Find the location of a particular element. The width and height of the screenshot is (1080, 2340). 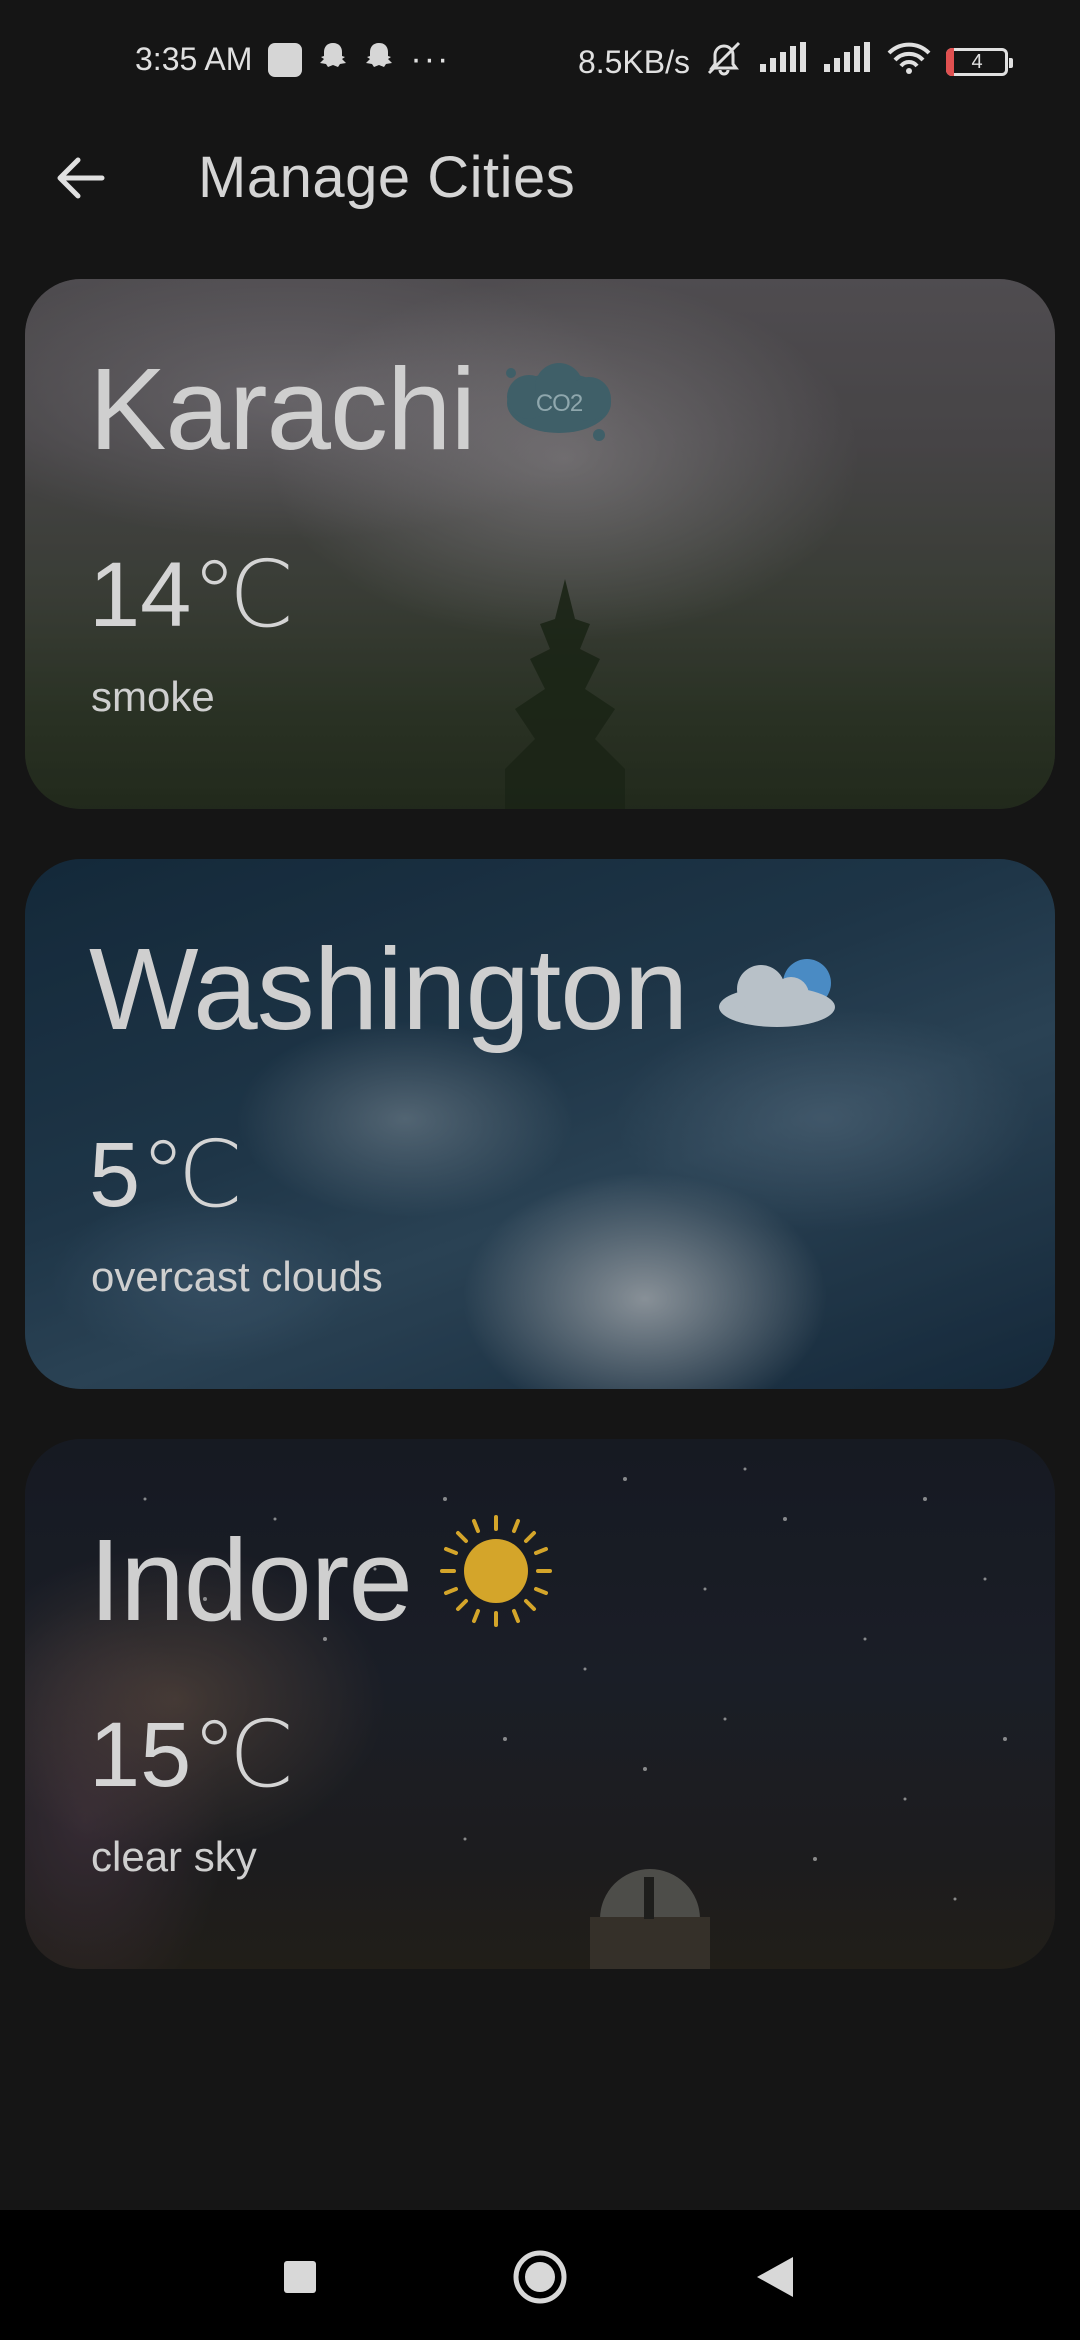

back-nav-button is located at coordinates (775, 2277).